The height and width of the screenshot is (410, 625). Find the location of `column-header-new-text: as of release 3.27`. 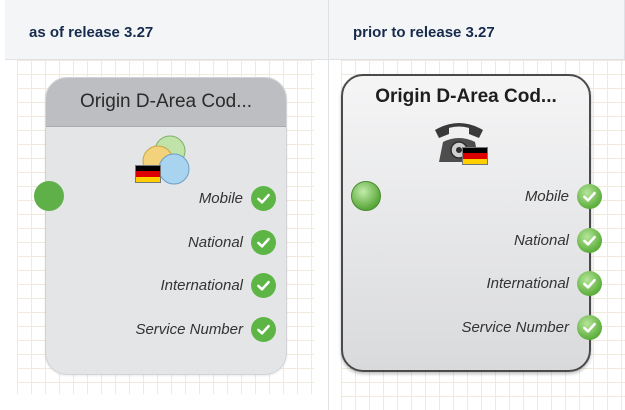

column-header-new-text: as of release 3.27 is located at coordinates (91, 32).